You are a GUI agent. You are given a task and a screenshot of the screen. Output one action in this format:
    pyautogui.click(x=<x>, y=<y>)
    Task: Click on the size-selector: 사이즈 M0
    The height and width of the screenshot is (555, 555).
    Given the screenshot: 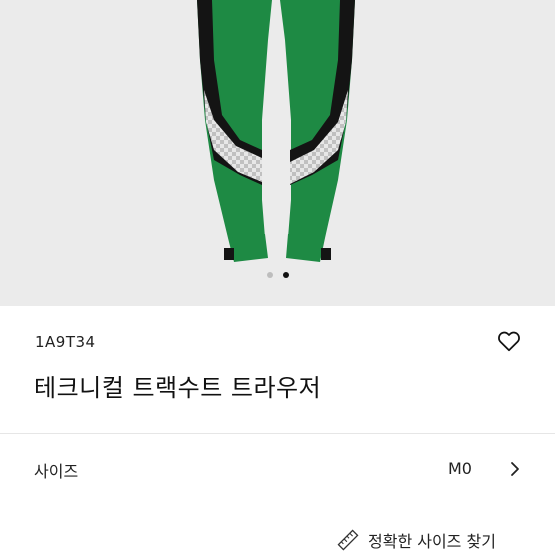 What is the action you would take?
    pyautogui.click(x=277, y=470)
    